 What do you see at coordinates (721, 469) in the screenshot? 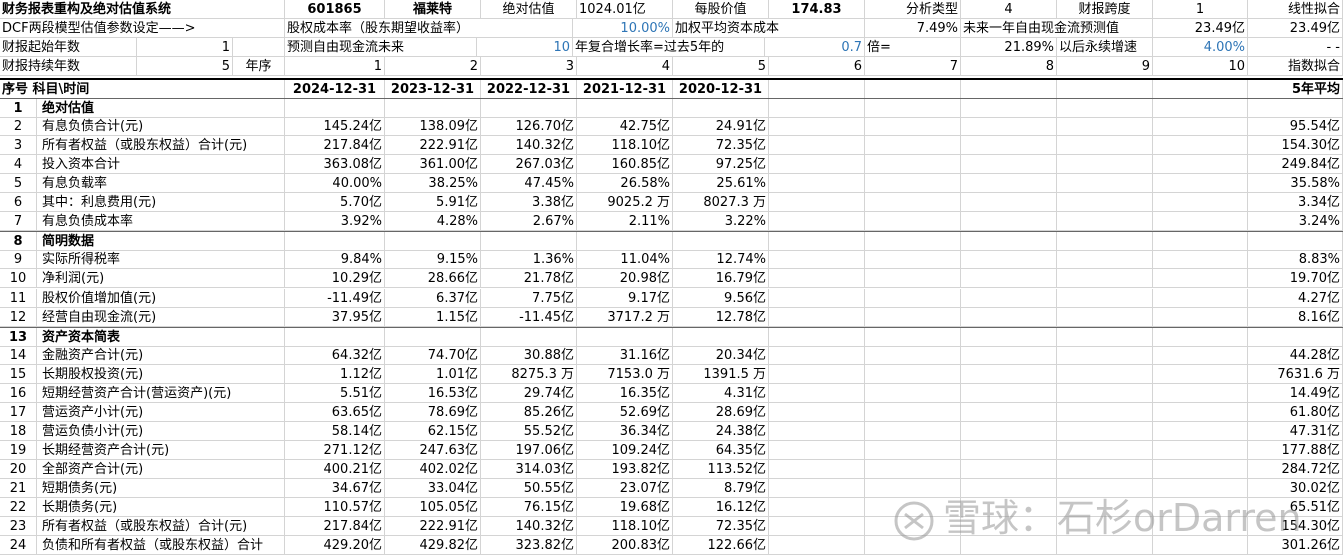
I see `value-cell-year-5: 113.52亿` at bounding box center [721, 469].